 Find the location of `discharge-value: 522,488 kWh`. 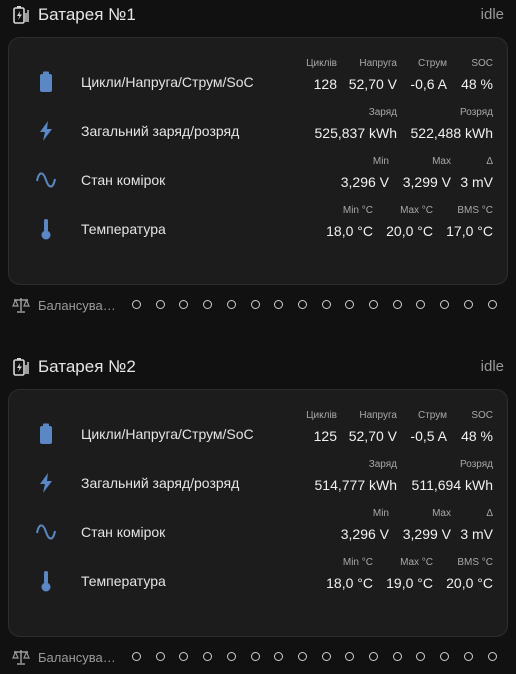

discharge-value: 522,488 kWh is located at coordinates (452, 133).